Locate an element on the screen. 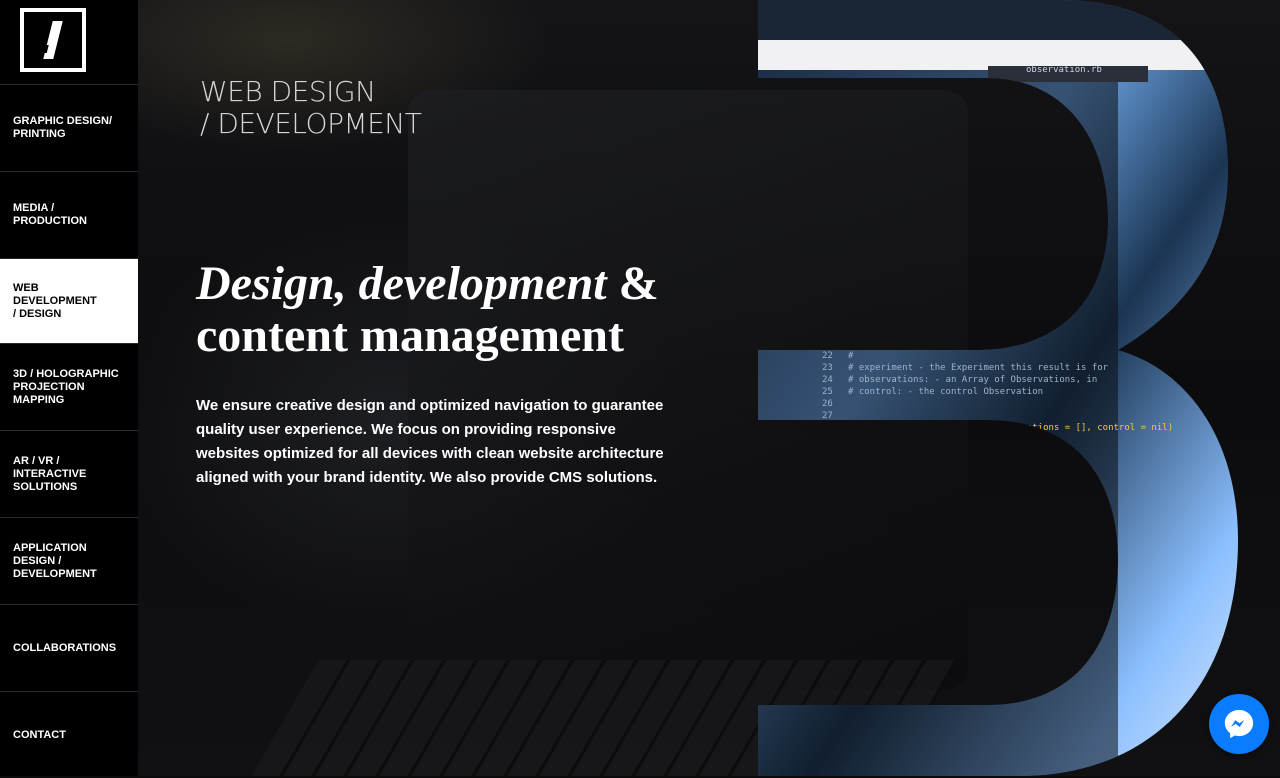 The image size is (1280, 778). nav-item-3d-holographic: 3D / HOLOGRAPHIC PROJECTION MAPPING is located at coordinates (69, 386).